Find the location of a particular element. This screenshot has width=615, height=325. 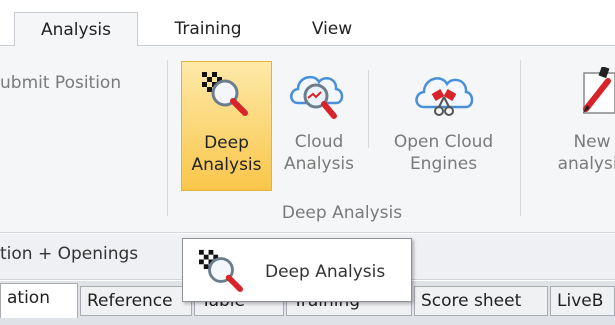

open-cloud-engines-label-1: Open Cloud is located at coordinates (443, 142).